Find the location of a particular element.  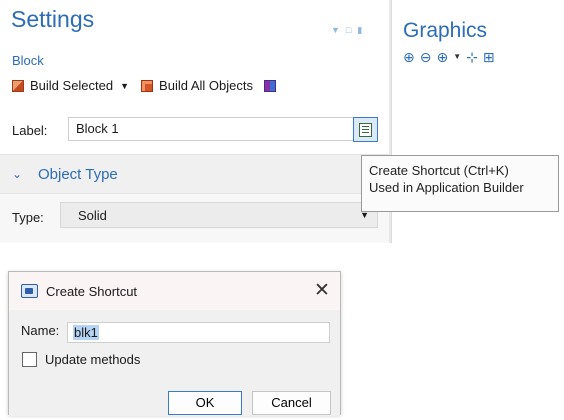

zoom-in-icon: ⊕ is located at coordinates (409, 57).